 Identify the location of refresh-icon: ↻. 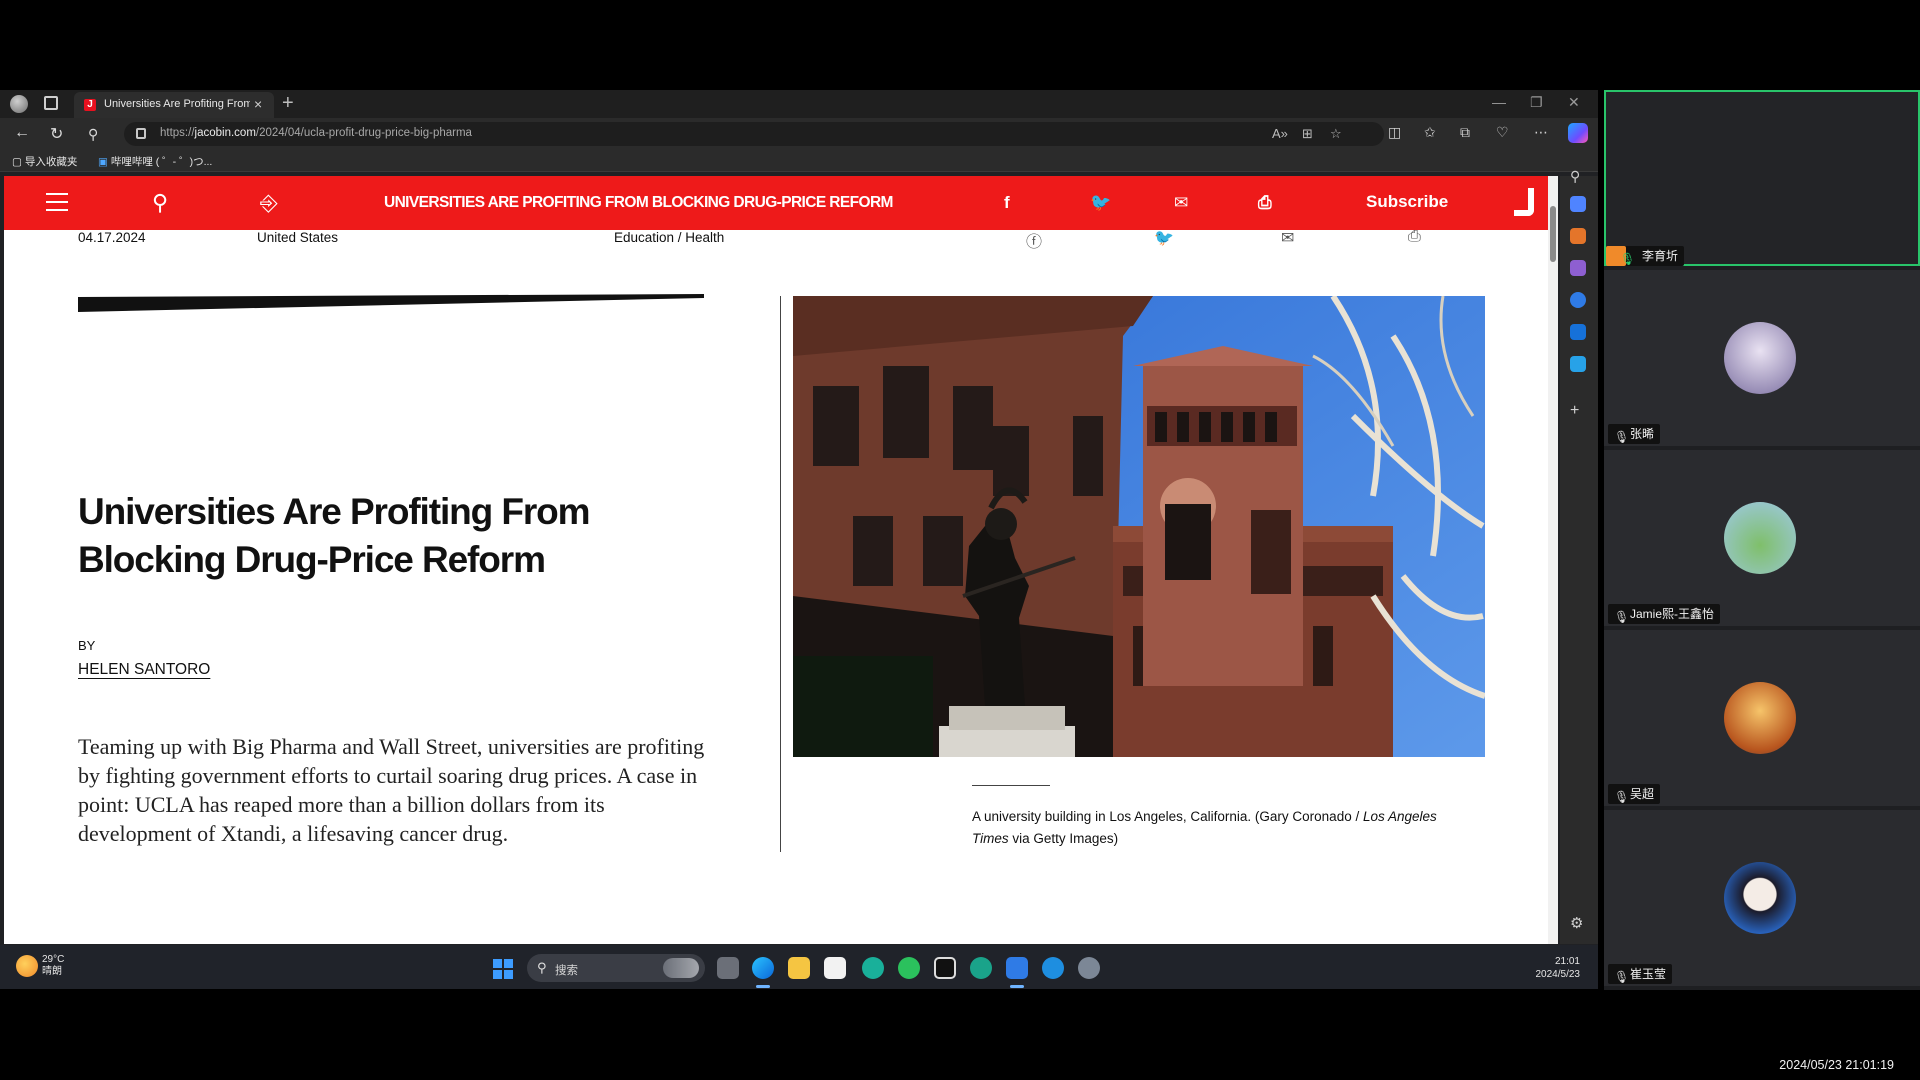
(56, 134).